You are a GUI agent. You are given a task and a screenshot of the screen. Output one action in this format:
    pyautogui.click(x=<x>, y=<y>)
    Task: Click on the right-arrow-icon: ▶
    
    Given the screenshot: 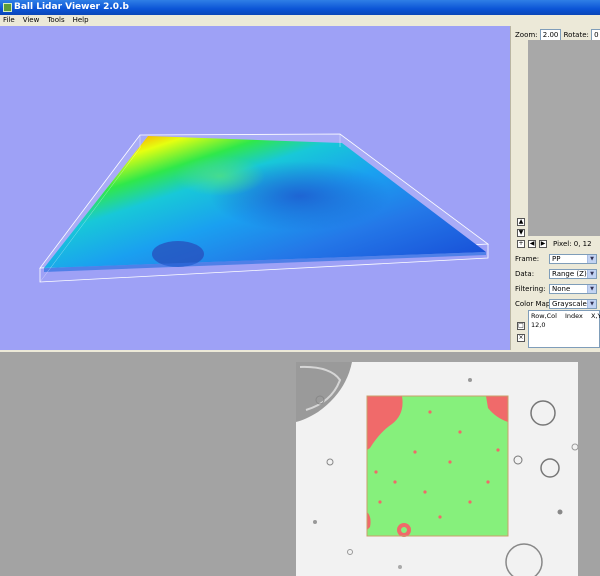 What is the action you would take?
    pyautogui.click(x=543, y=244)
    